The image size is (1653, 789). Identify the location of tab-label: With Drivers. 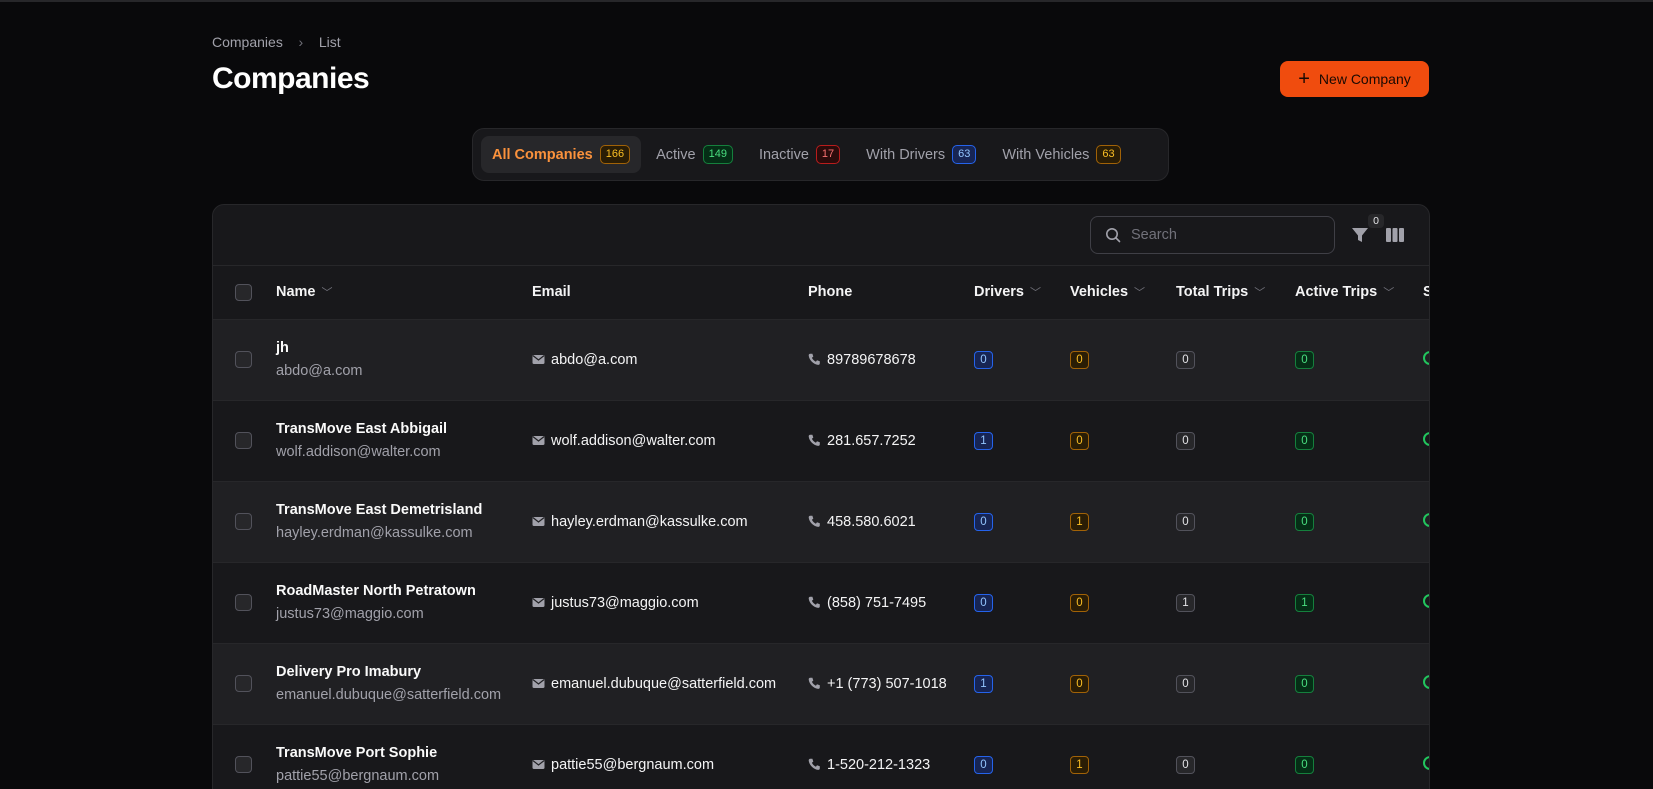
(906, 154).